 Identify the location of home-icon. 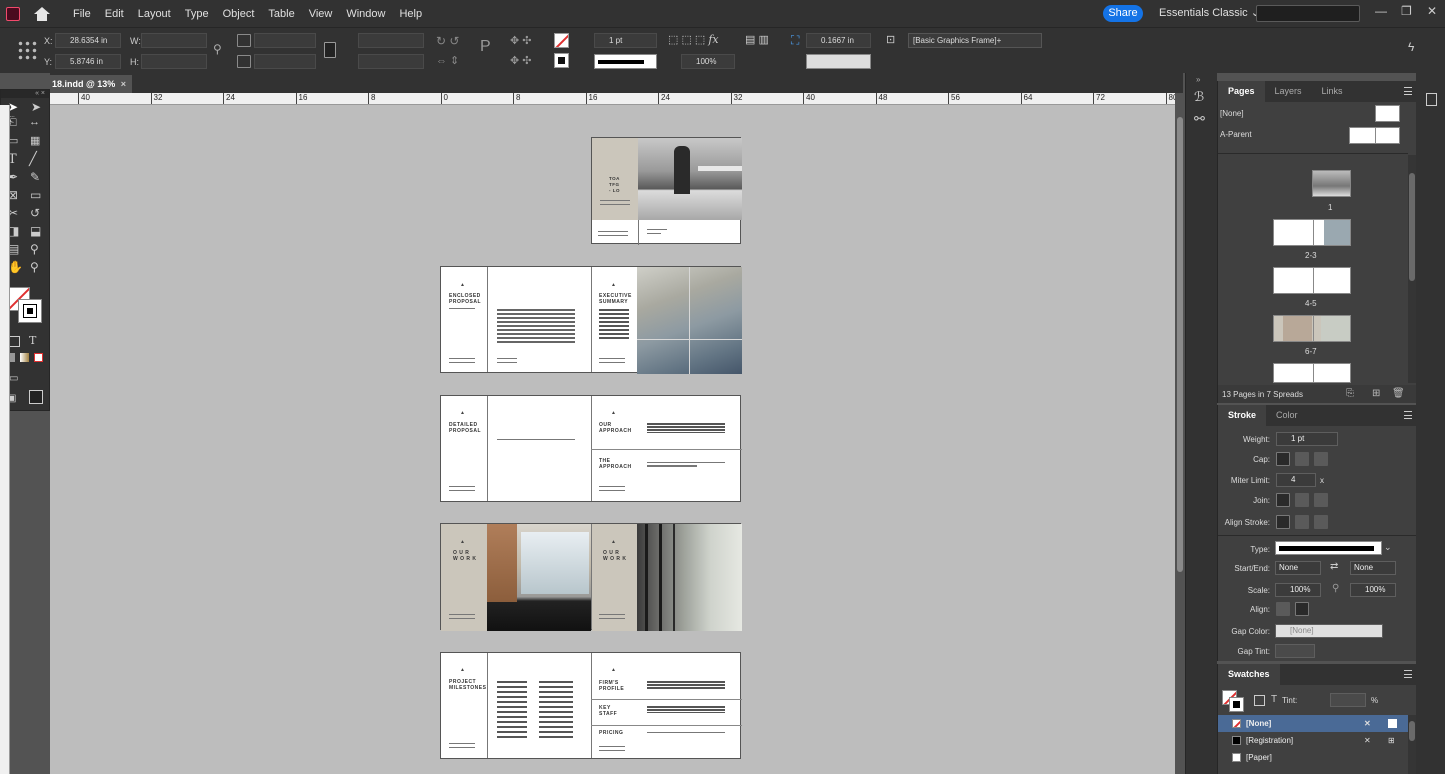
(42, 13).